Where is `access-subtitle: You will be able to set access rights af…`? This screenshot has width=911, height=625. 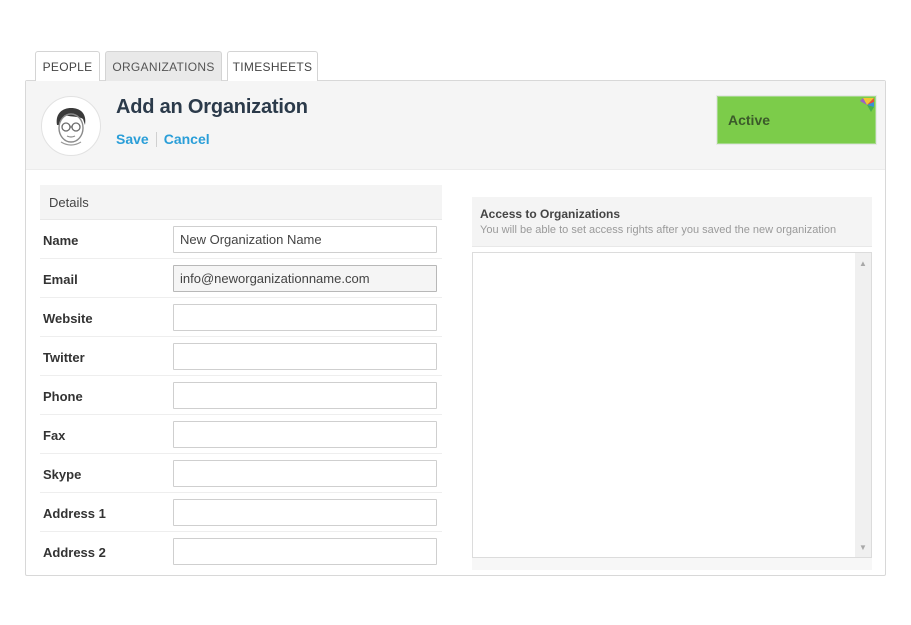
access-subtitle: You will be able to set access rights af… is located at coordinates (658, 230).